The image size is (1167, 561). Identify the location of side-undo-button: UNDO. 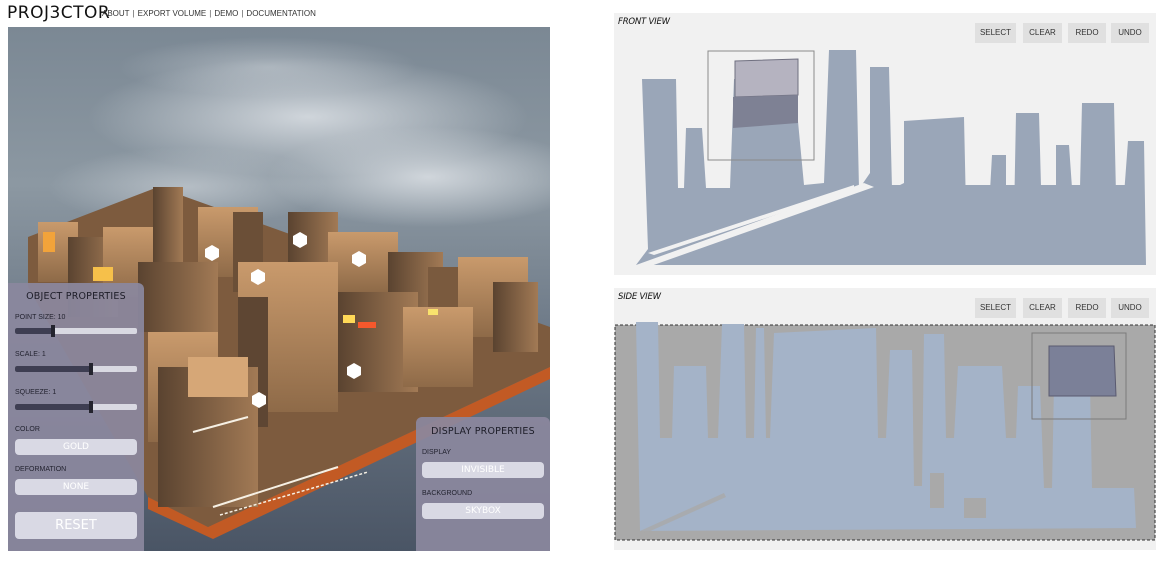
(1130, 308).